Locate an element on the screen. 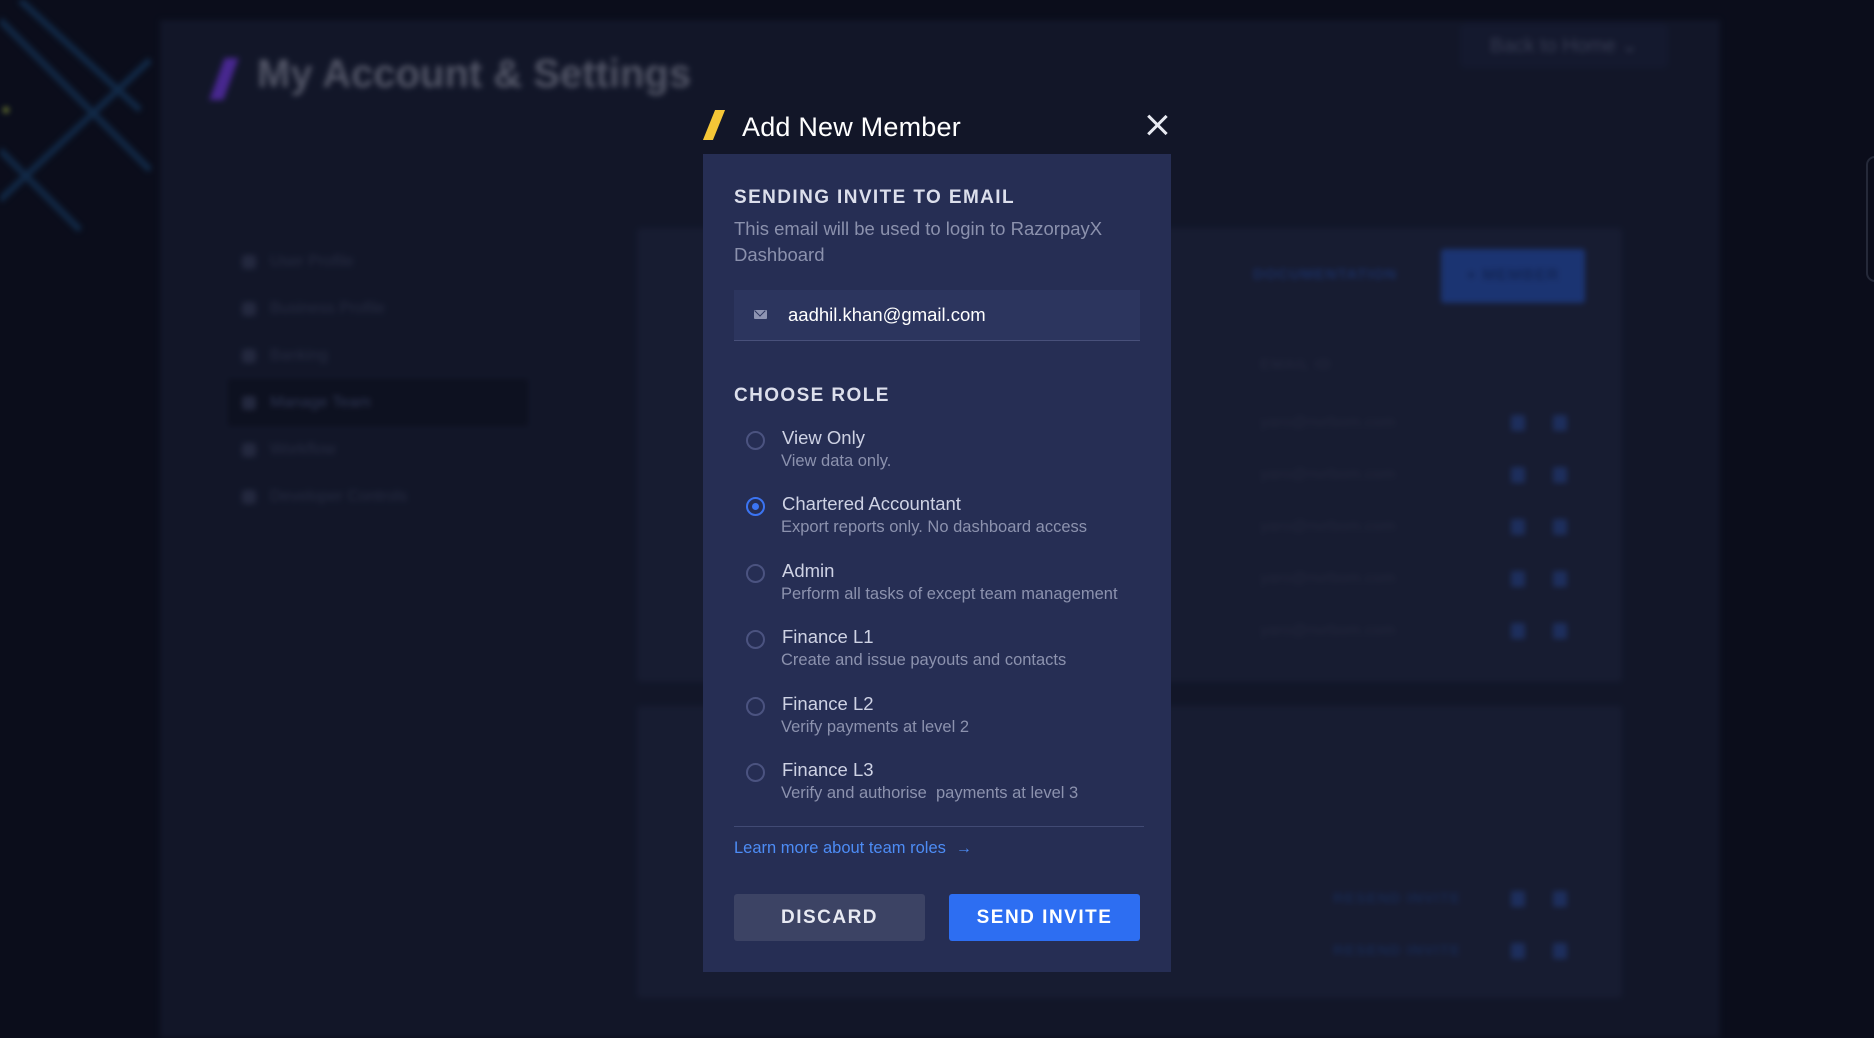 The height and width of the screenshot is (1038, 1874). email-section-heading: SENDING INVITE TO EMAIL is located at coordinates (874, 197).